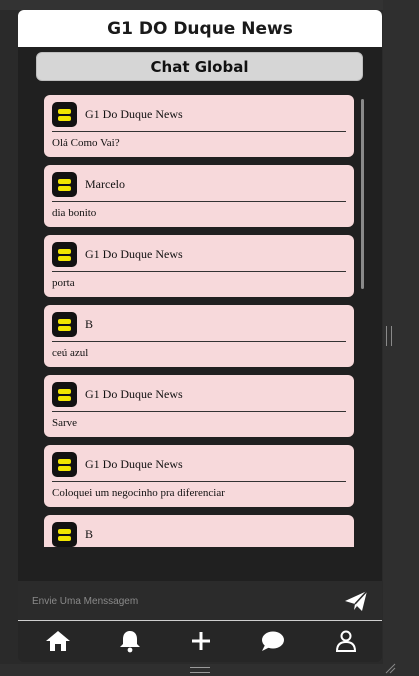 Image resolution: width=419 pixels, height=676 pixels. Describe the element at coordinates (362, 194) in the screenshot. I see `message-list-scrollbar` at that location.